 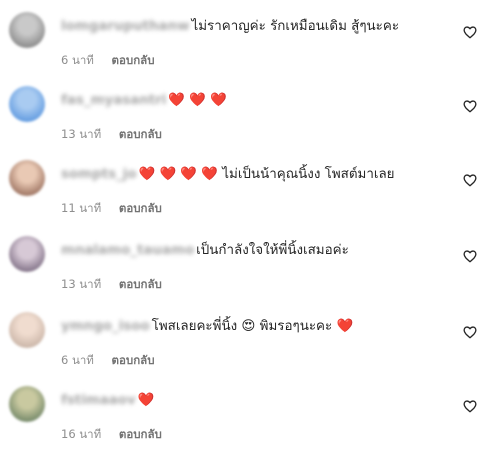 I want to click on comment-username: sompts_jo, so click(x=99, y=175).